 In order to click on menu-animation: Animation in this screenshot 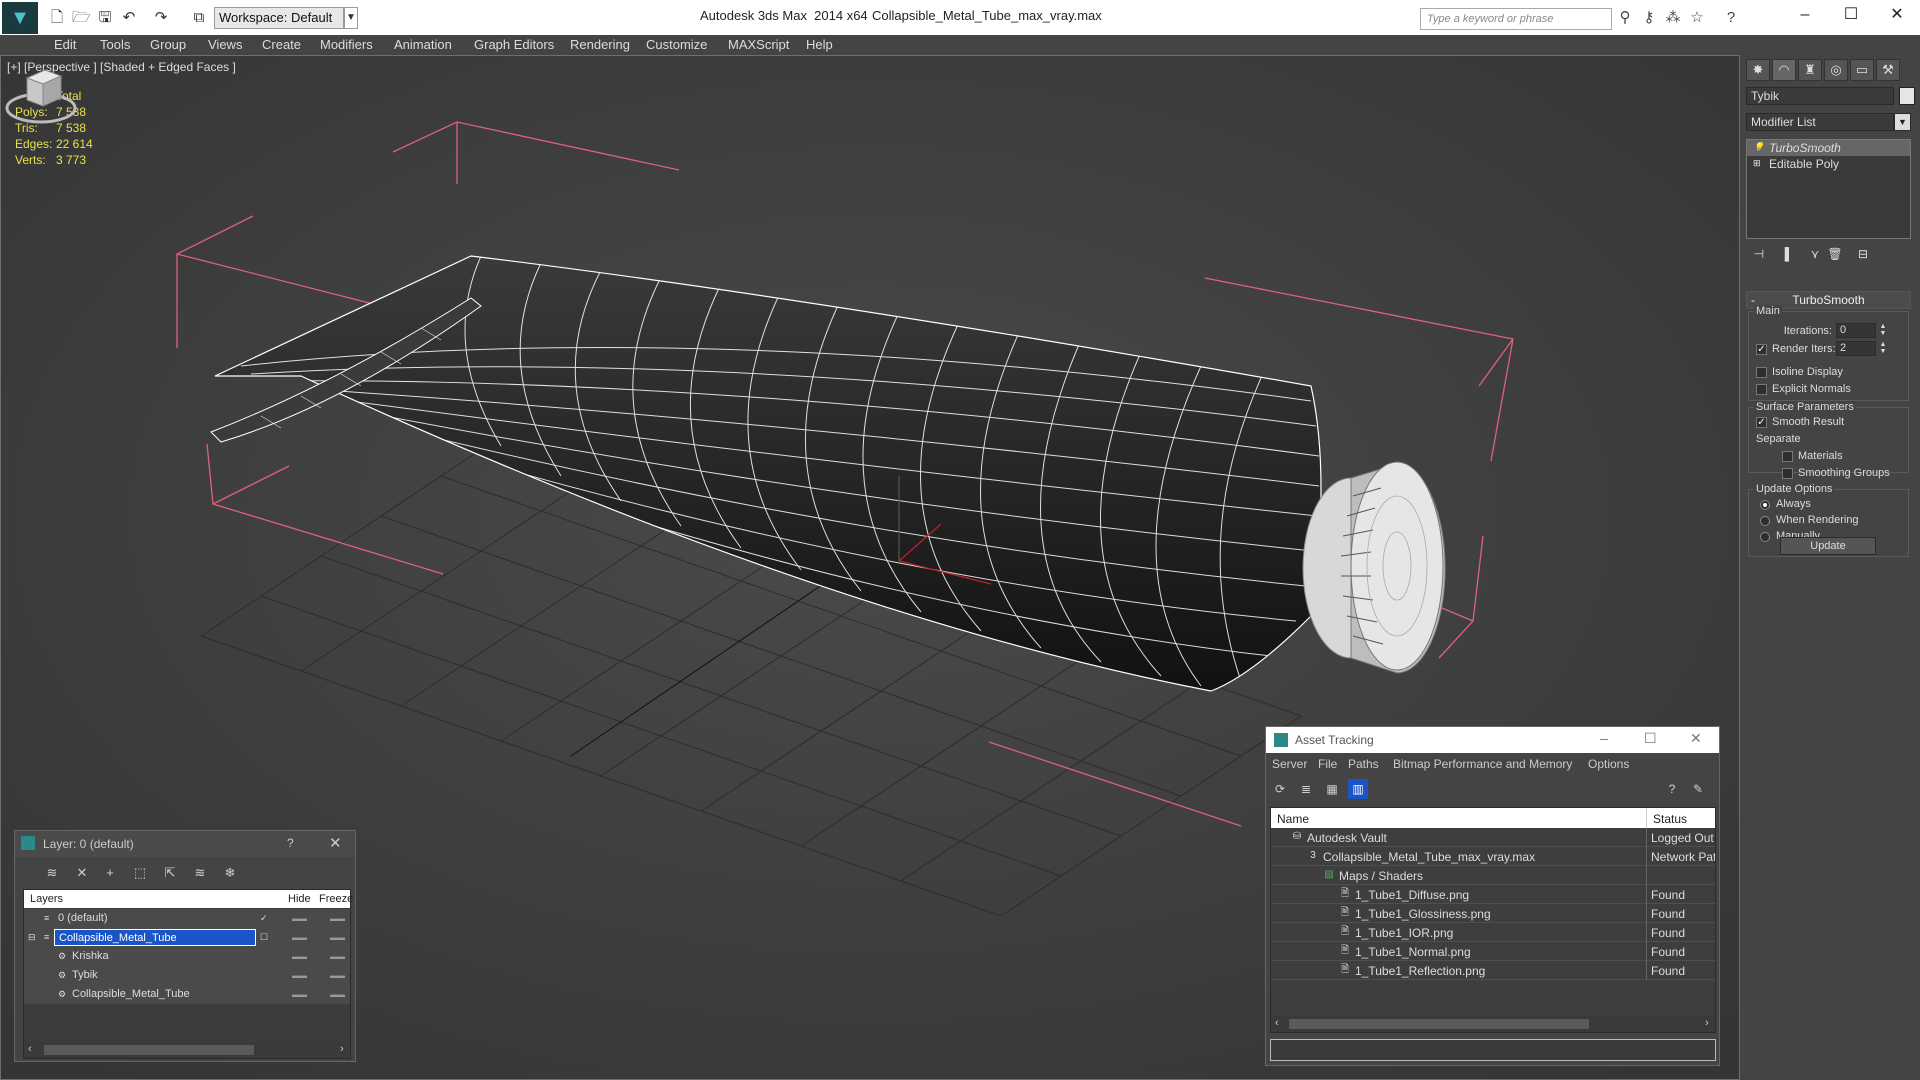, I will do `click(423, 44)`.